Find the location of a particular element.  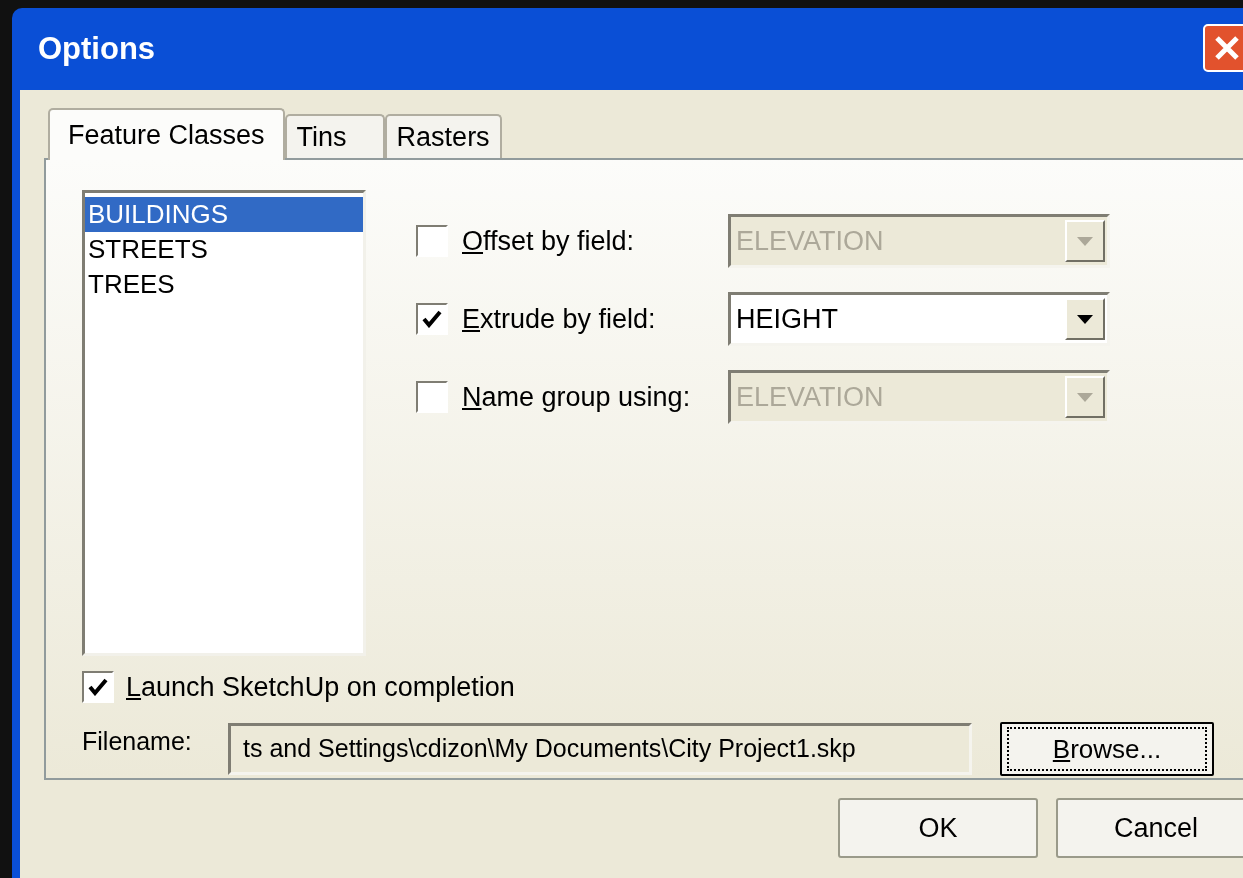

list-item: BUILDINGS is located at coordinates (224, 214).